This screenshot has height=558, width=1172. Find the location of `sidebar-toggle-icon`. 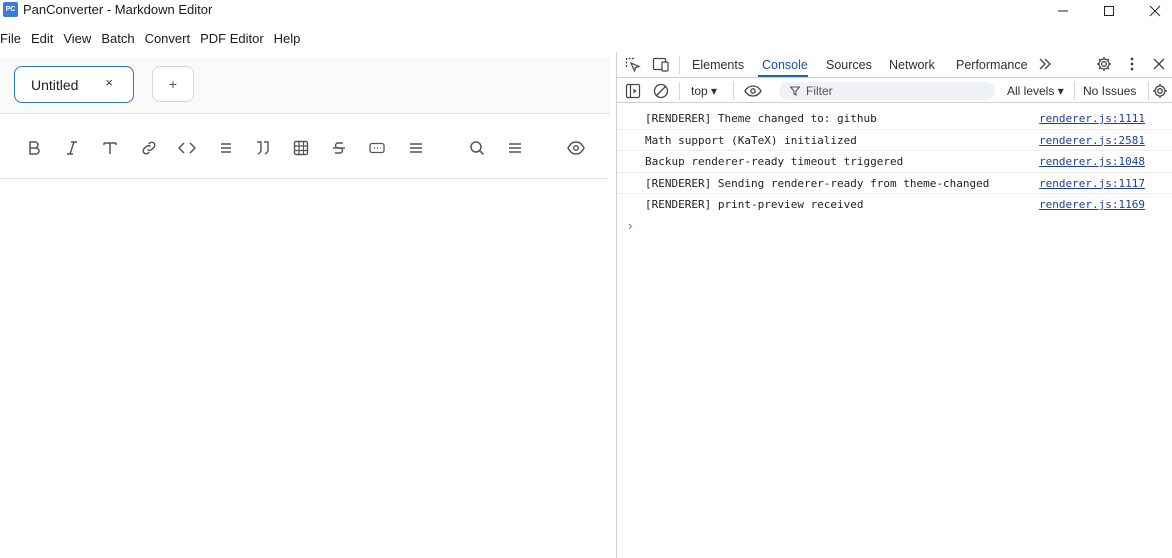

sidebar-toggle-icon is located at coordinates (633, 91).